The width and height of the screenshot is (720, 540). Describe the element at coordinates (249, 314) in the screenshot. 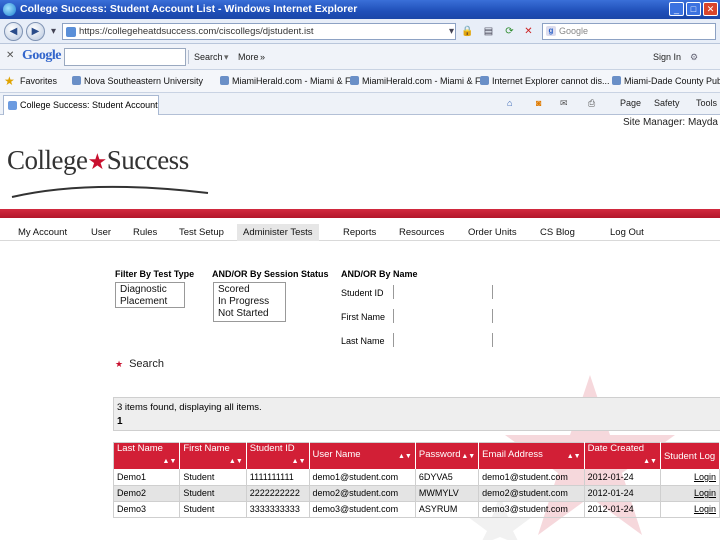

I see `option-not-started: Not Started` at that location.